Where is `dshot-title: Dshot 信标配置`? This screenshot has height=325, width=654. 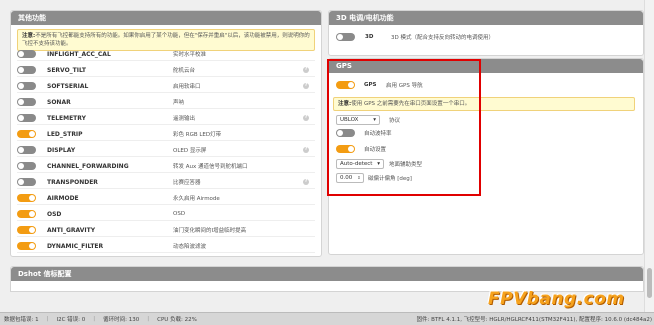
dshot-title: Dshot 信标配置 is located at coordinates (327, 274).